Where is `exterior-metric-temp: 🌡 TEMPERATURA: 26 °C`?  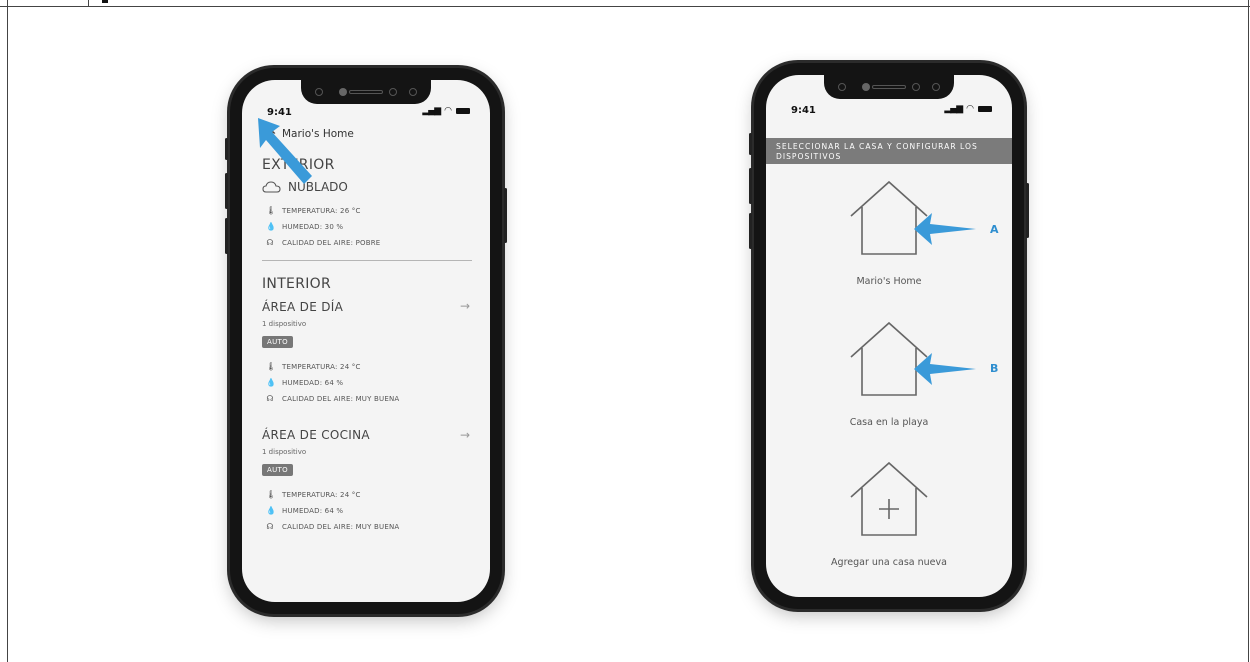
exterior-metric-temp: 🌡 TEMPERATURA: 26 °C is located at coordinates (313, 210).